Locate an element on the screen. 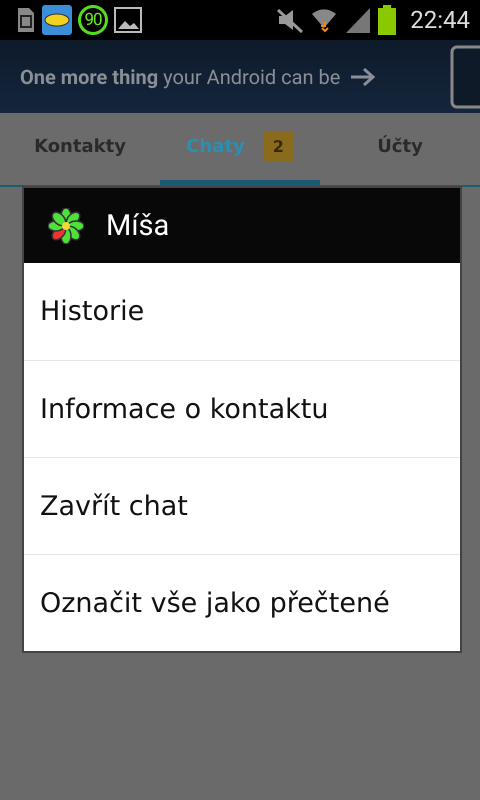 The height and width of the screenshot is (800, 480). muted-speaker-icon is located at coordinates (290, 20).